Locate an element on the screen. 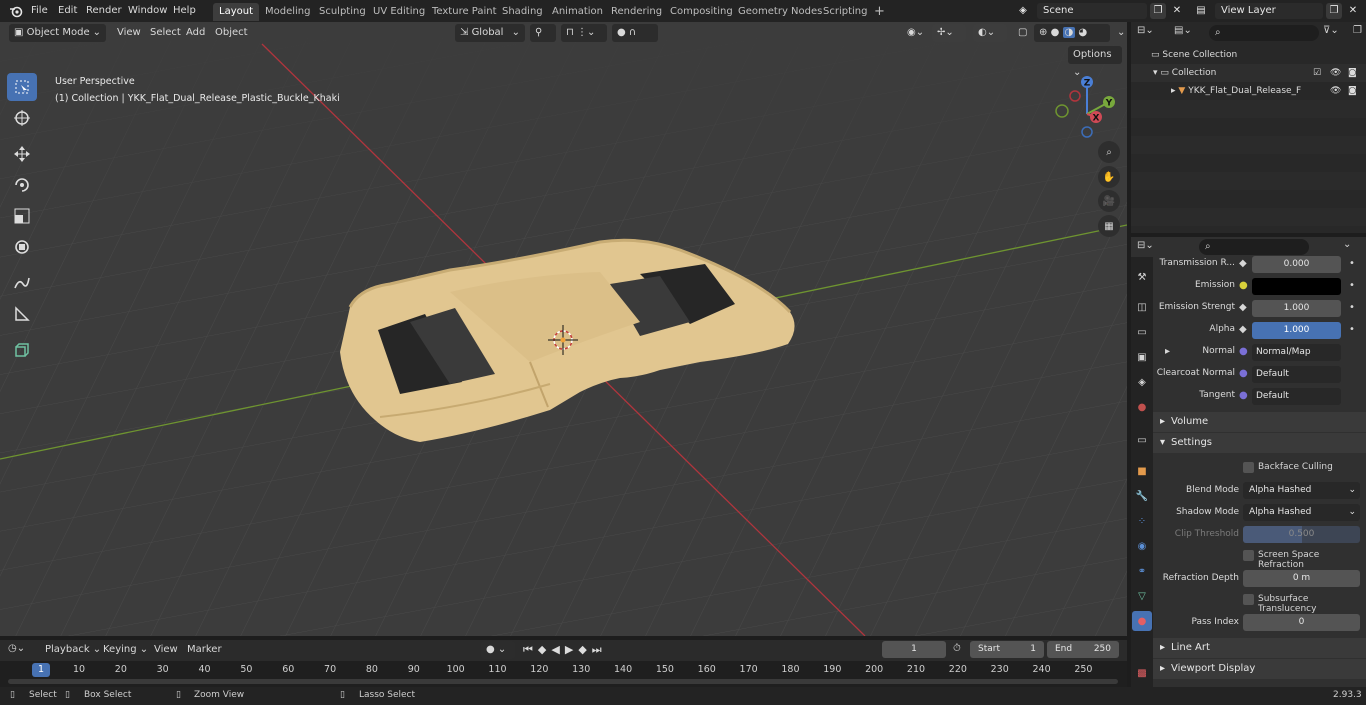  visibility-icon: ◉⌄ is located at coordinates (915, 33).